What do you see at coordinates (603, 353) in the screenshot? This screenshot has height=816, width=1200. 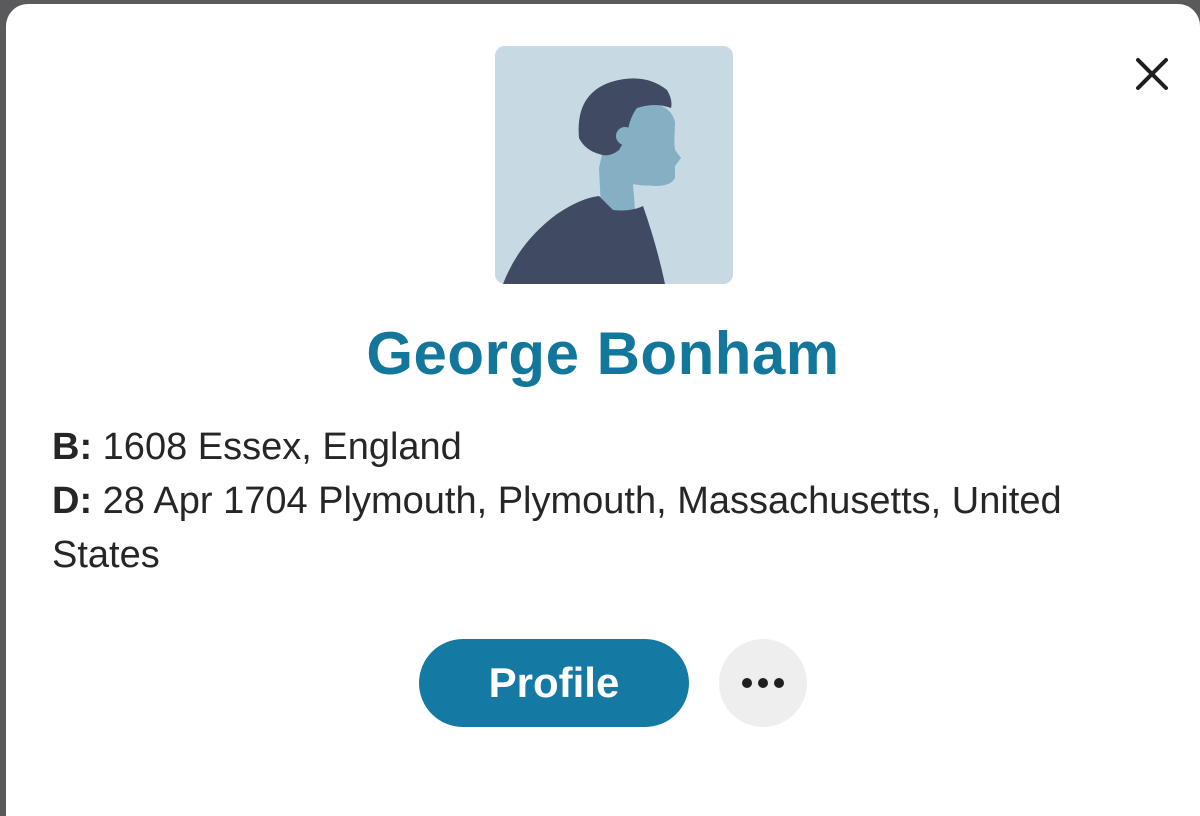 I see `person-name: George Bonham` at bounding box center [603, 353].